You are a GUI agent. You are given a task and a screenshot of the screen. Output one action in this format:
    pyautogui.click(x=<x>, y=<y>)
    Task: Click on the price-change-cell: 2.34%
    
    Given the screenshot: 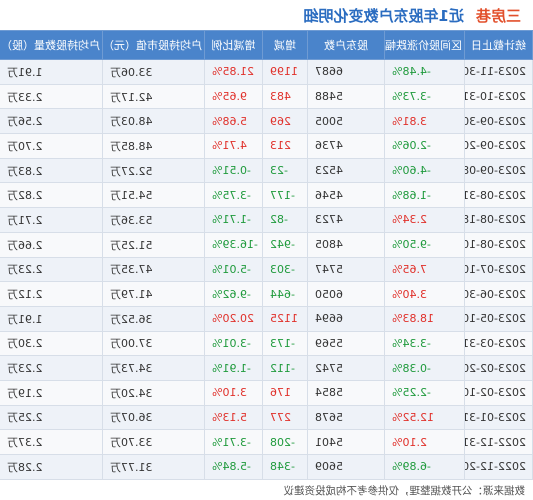 What is the action you would take?
    pyautogui.click(x=424, y=220)
    